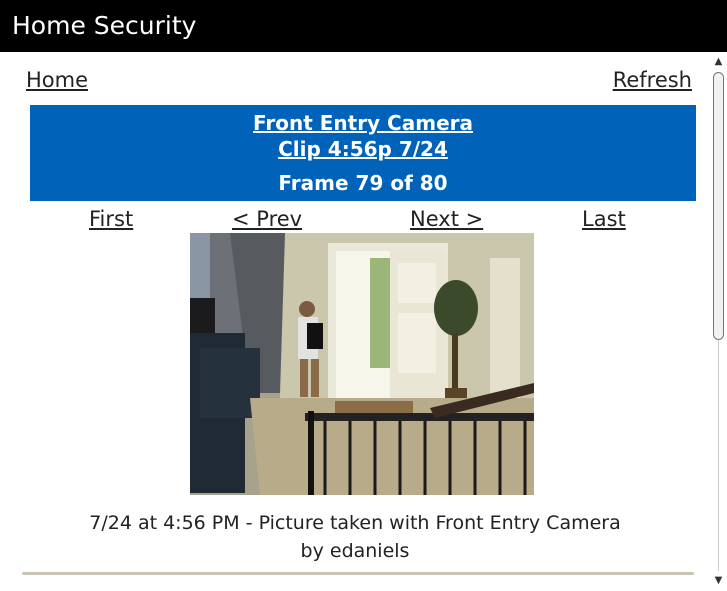 This screenshot has width=727, height=591. What do you see at coordinates (104, 25) in the screenshot?
I see `app-title: Home Security` at bounding box center [104, 25].